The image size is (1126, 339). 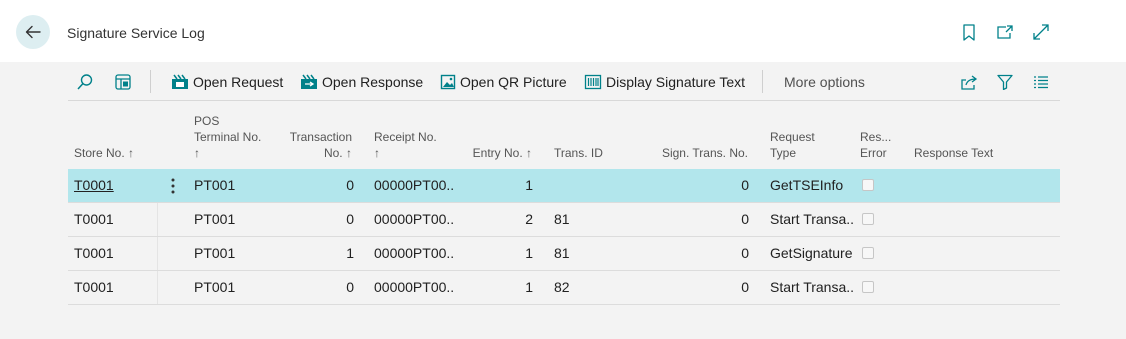 I want to click on search-button, so click(x=87, y=81).